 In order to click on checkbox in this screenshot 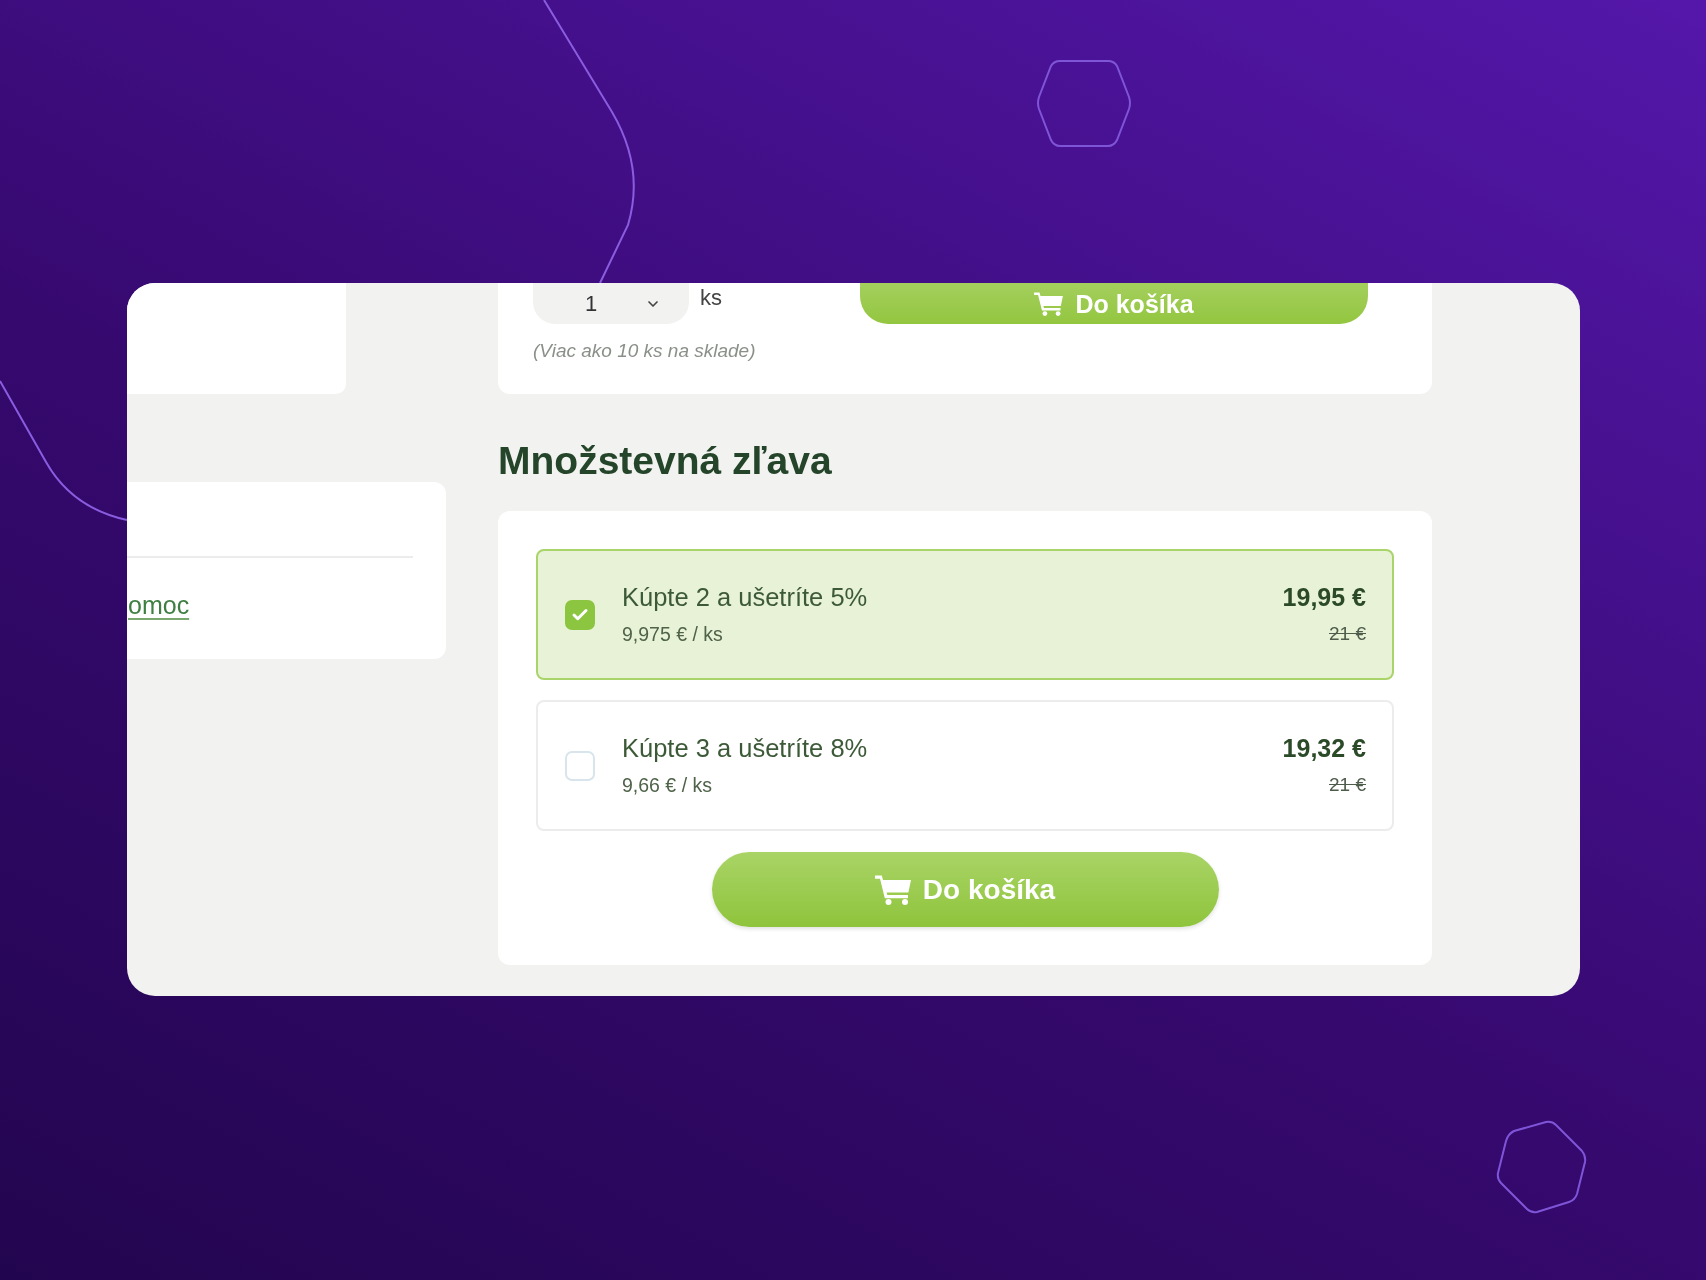, I will do `click(580, 614)`.